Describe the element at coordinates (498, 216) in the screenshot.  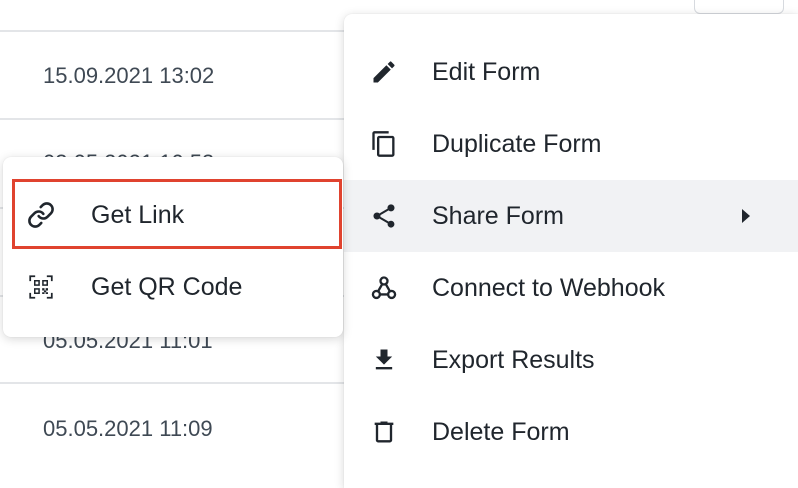
I see `menu-item-label: Share Form` at that location.